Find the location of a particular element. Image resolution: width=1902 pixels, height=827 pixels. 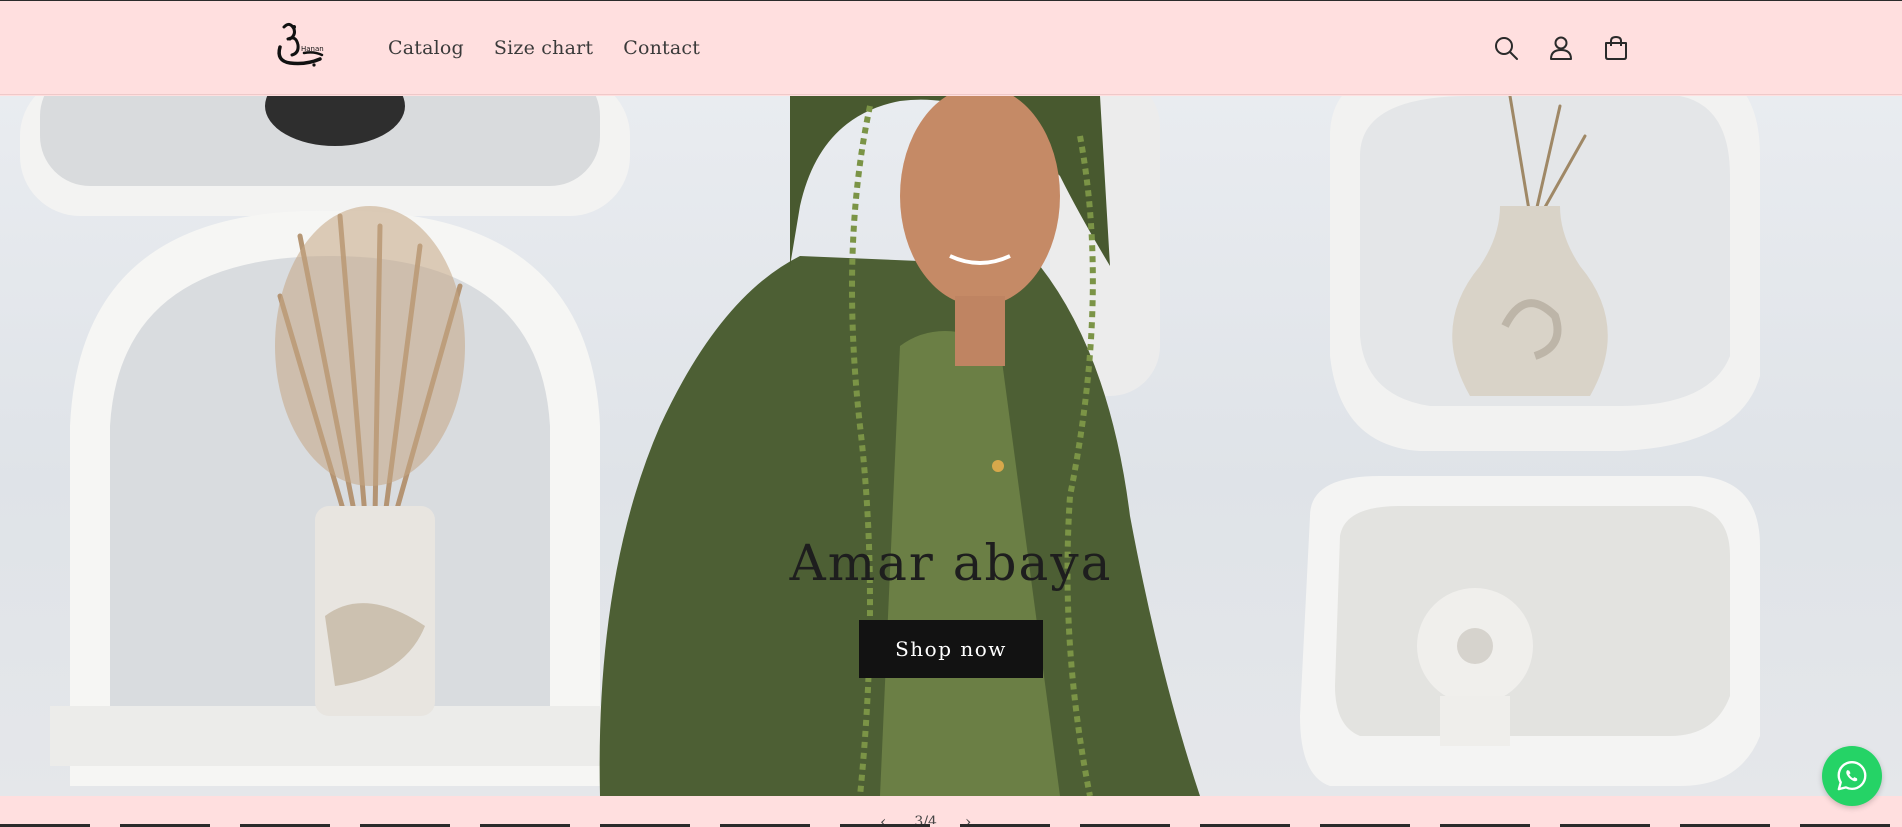

account-icon is located at coordinates (1561, 48).